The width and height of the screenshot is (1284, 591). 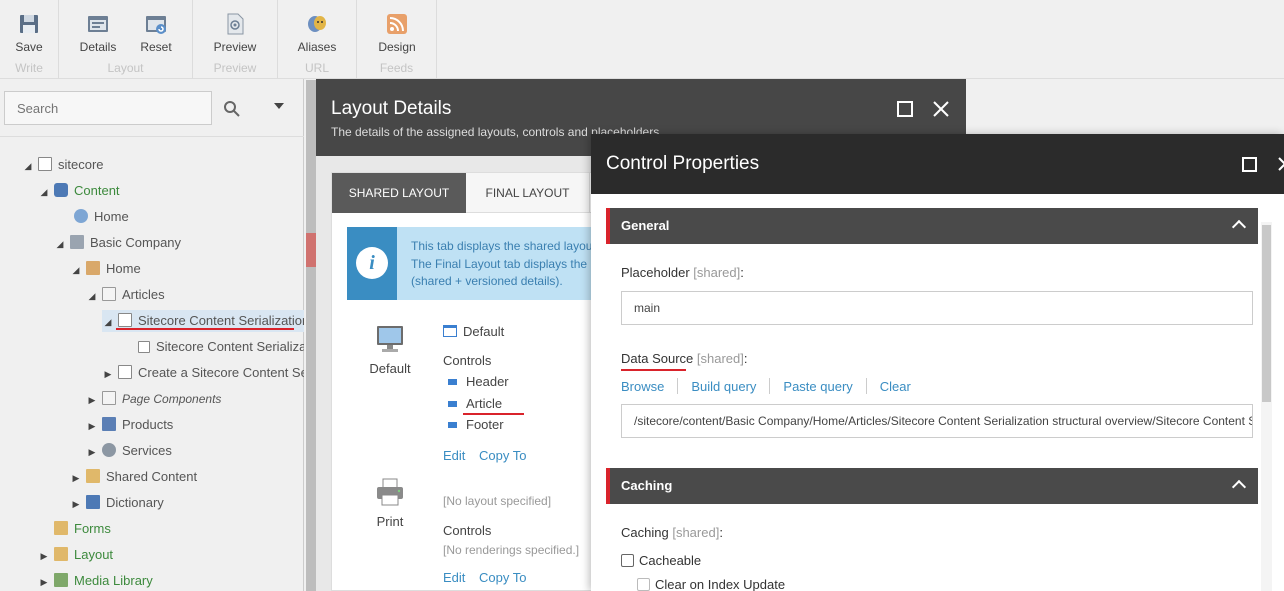 What do you see at coordinates (95, 580) in the screenshot?
I see `tree-node-media-library: ▶ Media Library` at bounding box center [95, 580].